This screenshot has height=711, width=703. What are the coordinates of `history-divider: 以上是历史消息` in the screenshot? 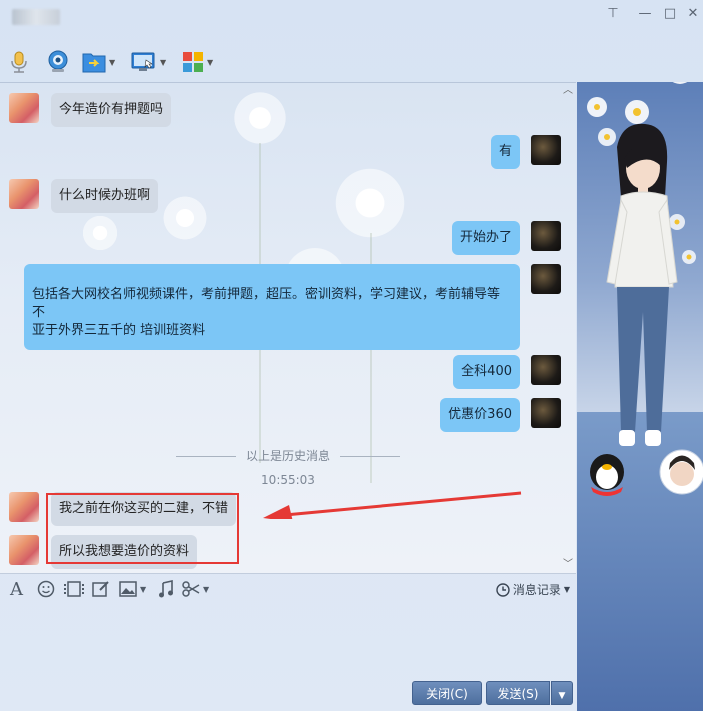 It's located at (288, 455).